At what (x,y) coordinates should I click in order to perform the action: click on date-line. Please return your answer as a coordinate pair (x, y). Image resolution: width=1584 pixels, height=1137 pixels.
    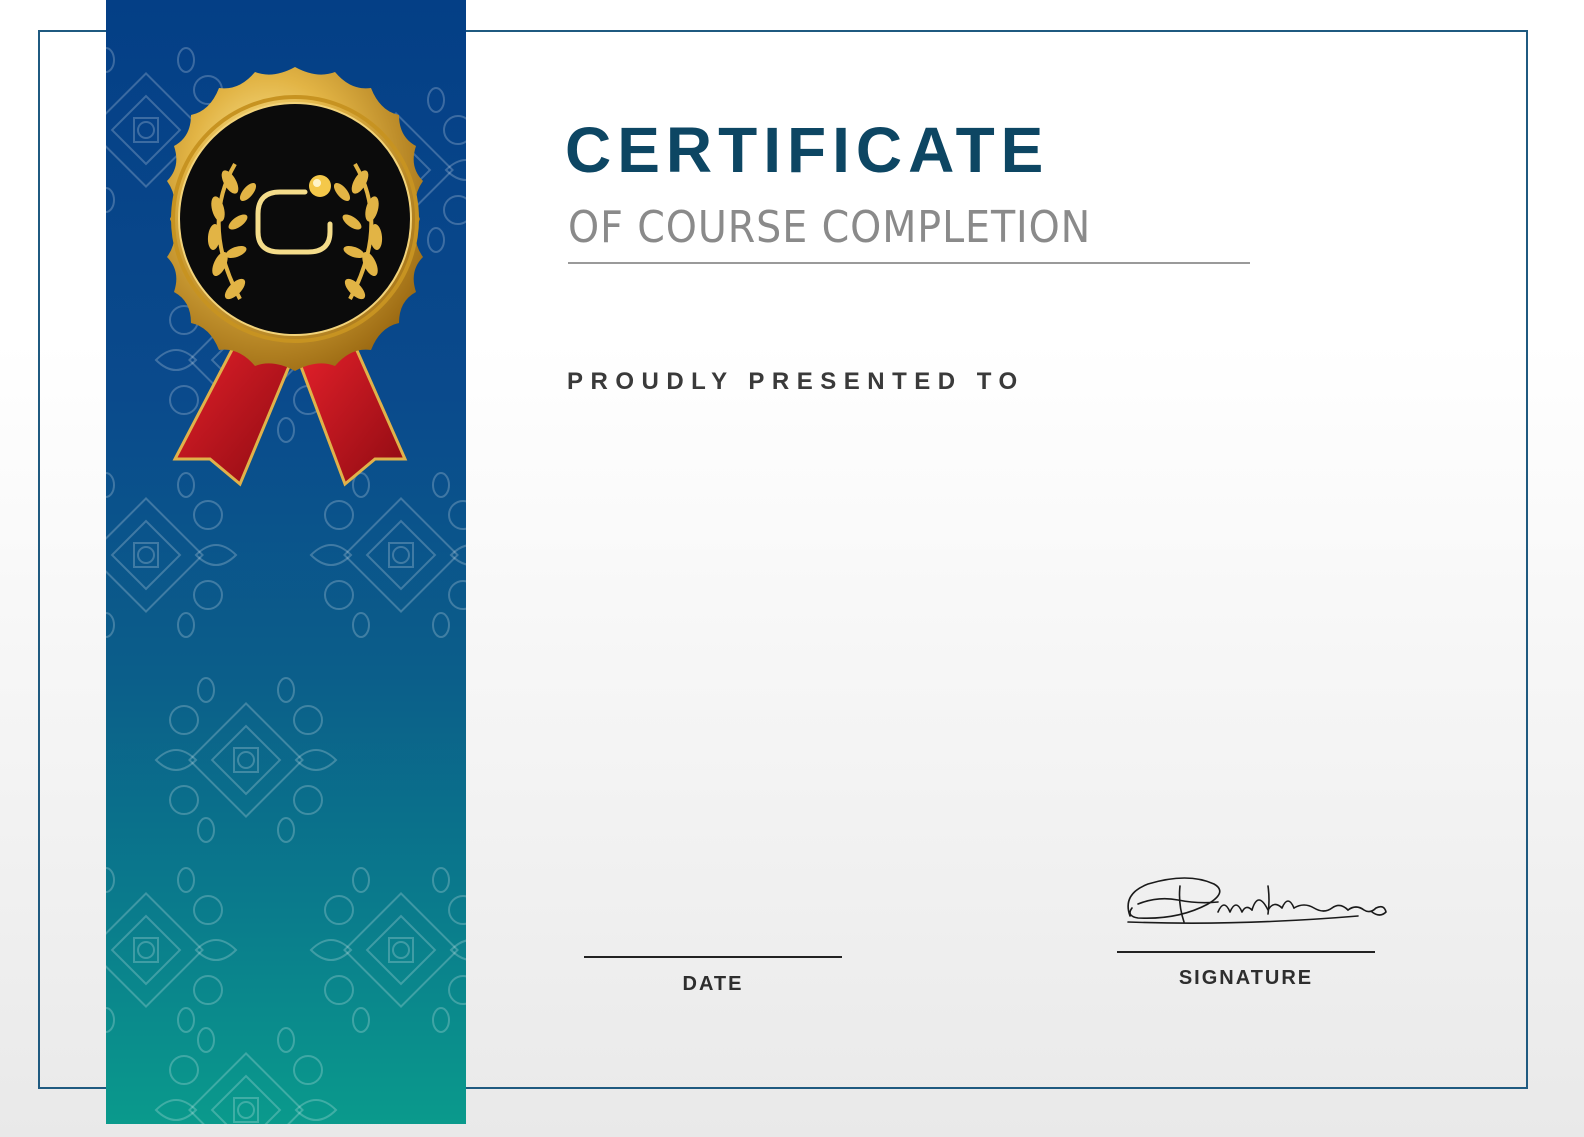
    Looking at the image, I should click on (713, 957).